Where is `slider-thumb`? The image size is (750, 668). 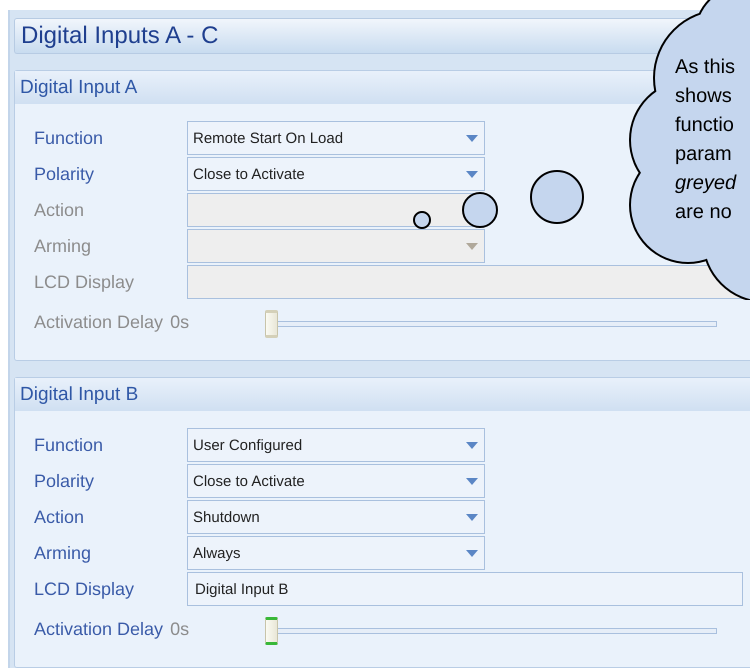
slider-thumb is located at coordinates (271, 631).